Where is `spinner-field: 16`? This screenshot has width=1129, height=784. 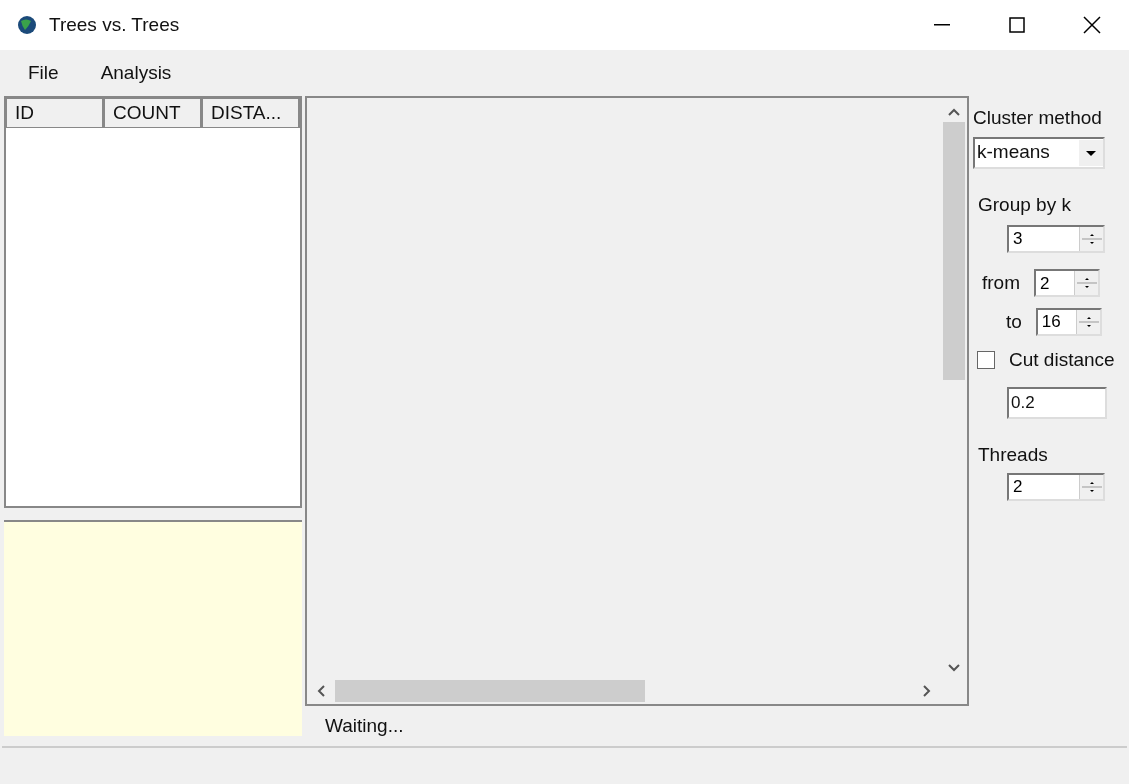 spinner-field: 16 is located at coordinates (1068, 321).